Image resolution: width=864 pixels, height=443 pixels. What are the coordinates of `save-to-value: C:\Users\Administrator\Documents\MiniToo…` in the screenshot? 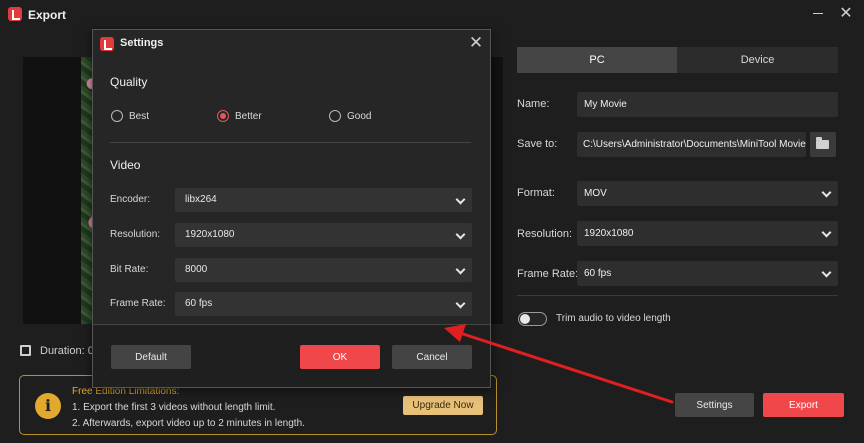 It's located at (694, 144).